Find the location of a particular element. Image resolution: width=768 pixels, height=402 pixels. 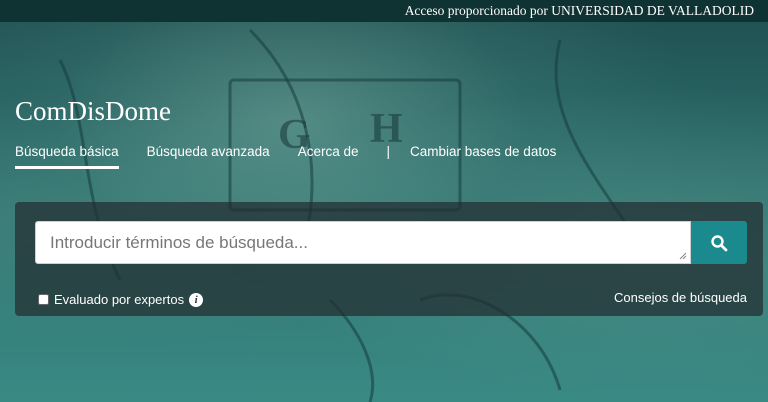

nav-change-databases: Cambiar bases de datos is located at coordinates (483, 155).